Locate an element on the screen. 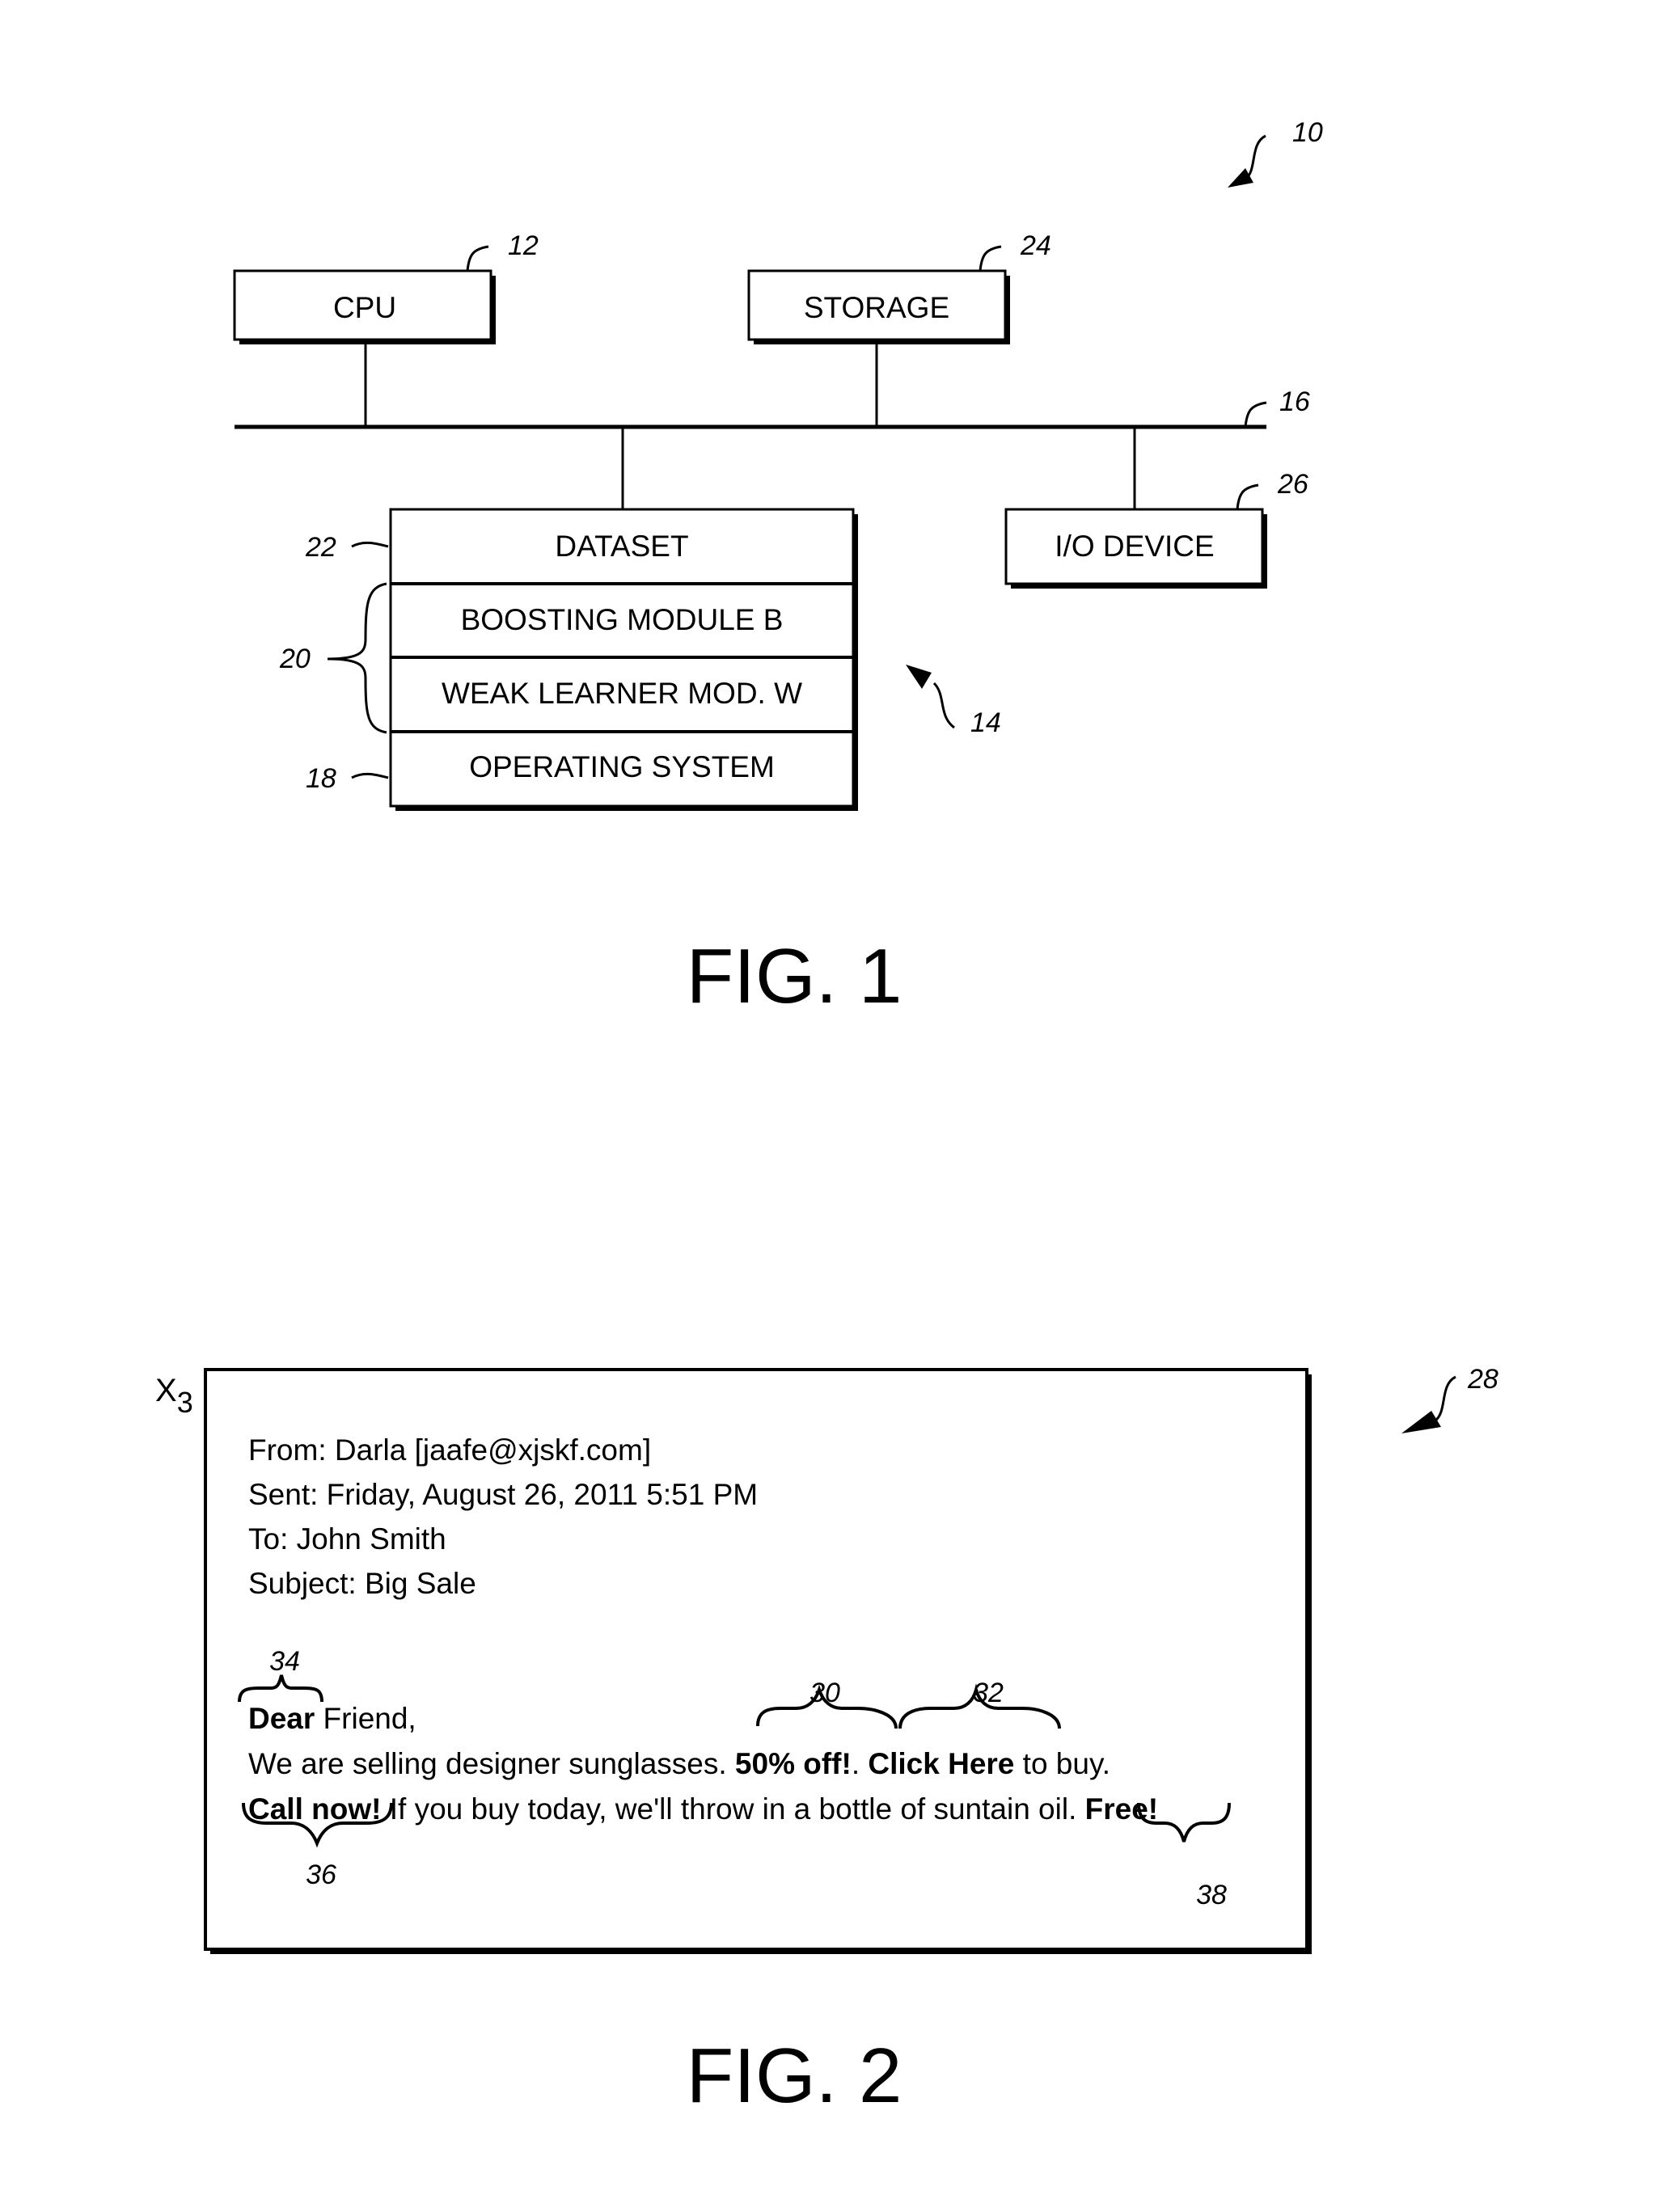 This screenshot has height=2212, width=1657. ref-20: 20 is located at coordinates (295, 659).